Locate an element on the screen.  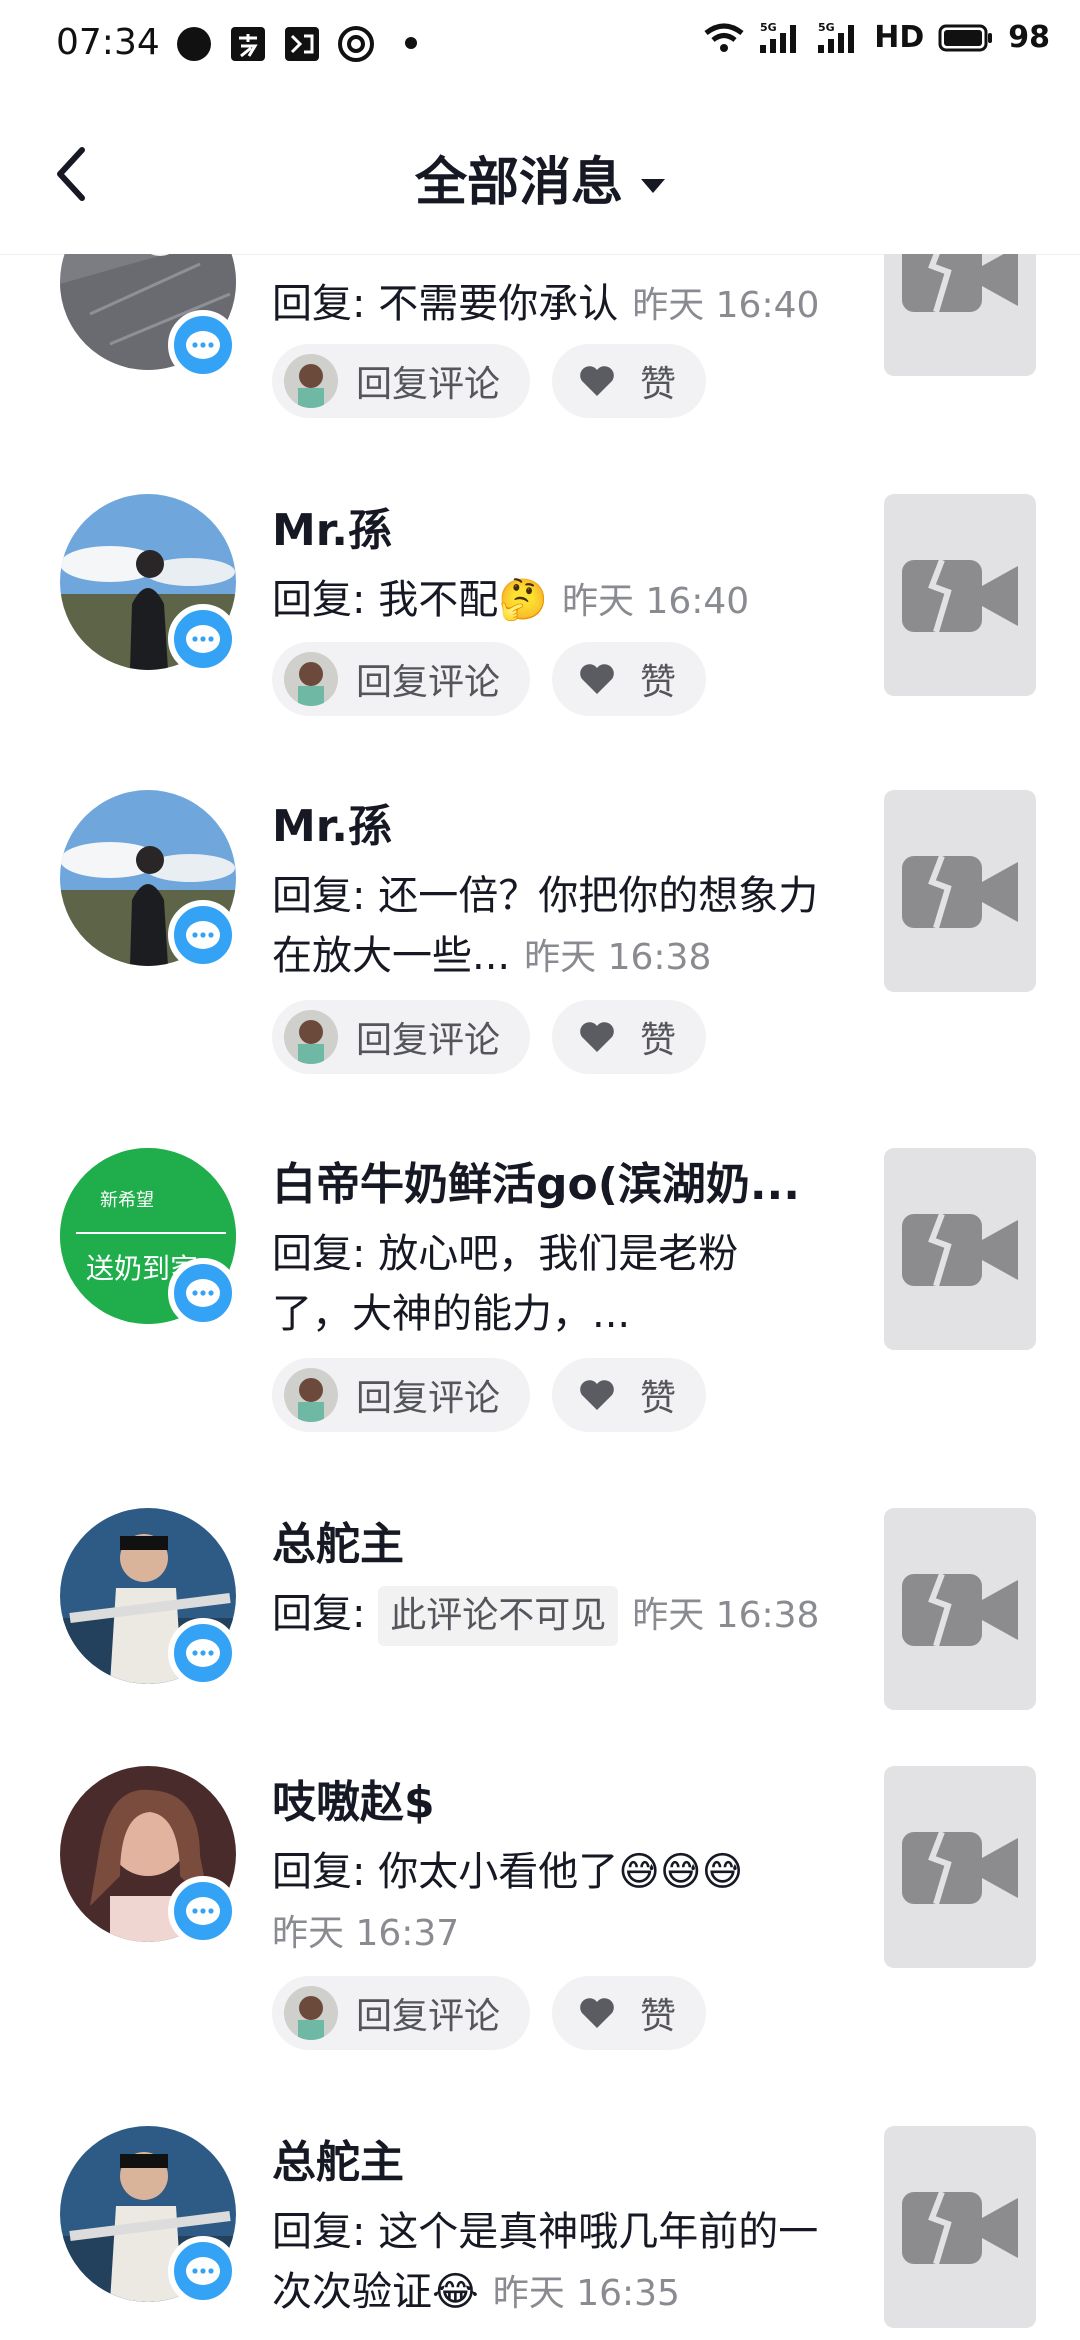
timestamp: 昨天 16:37 is located at coordinates (366, 1933).